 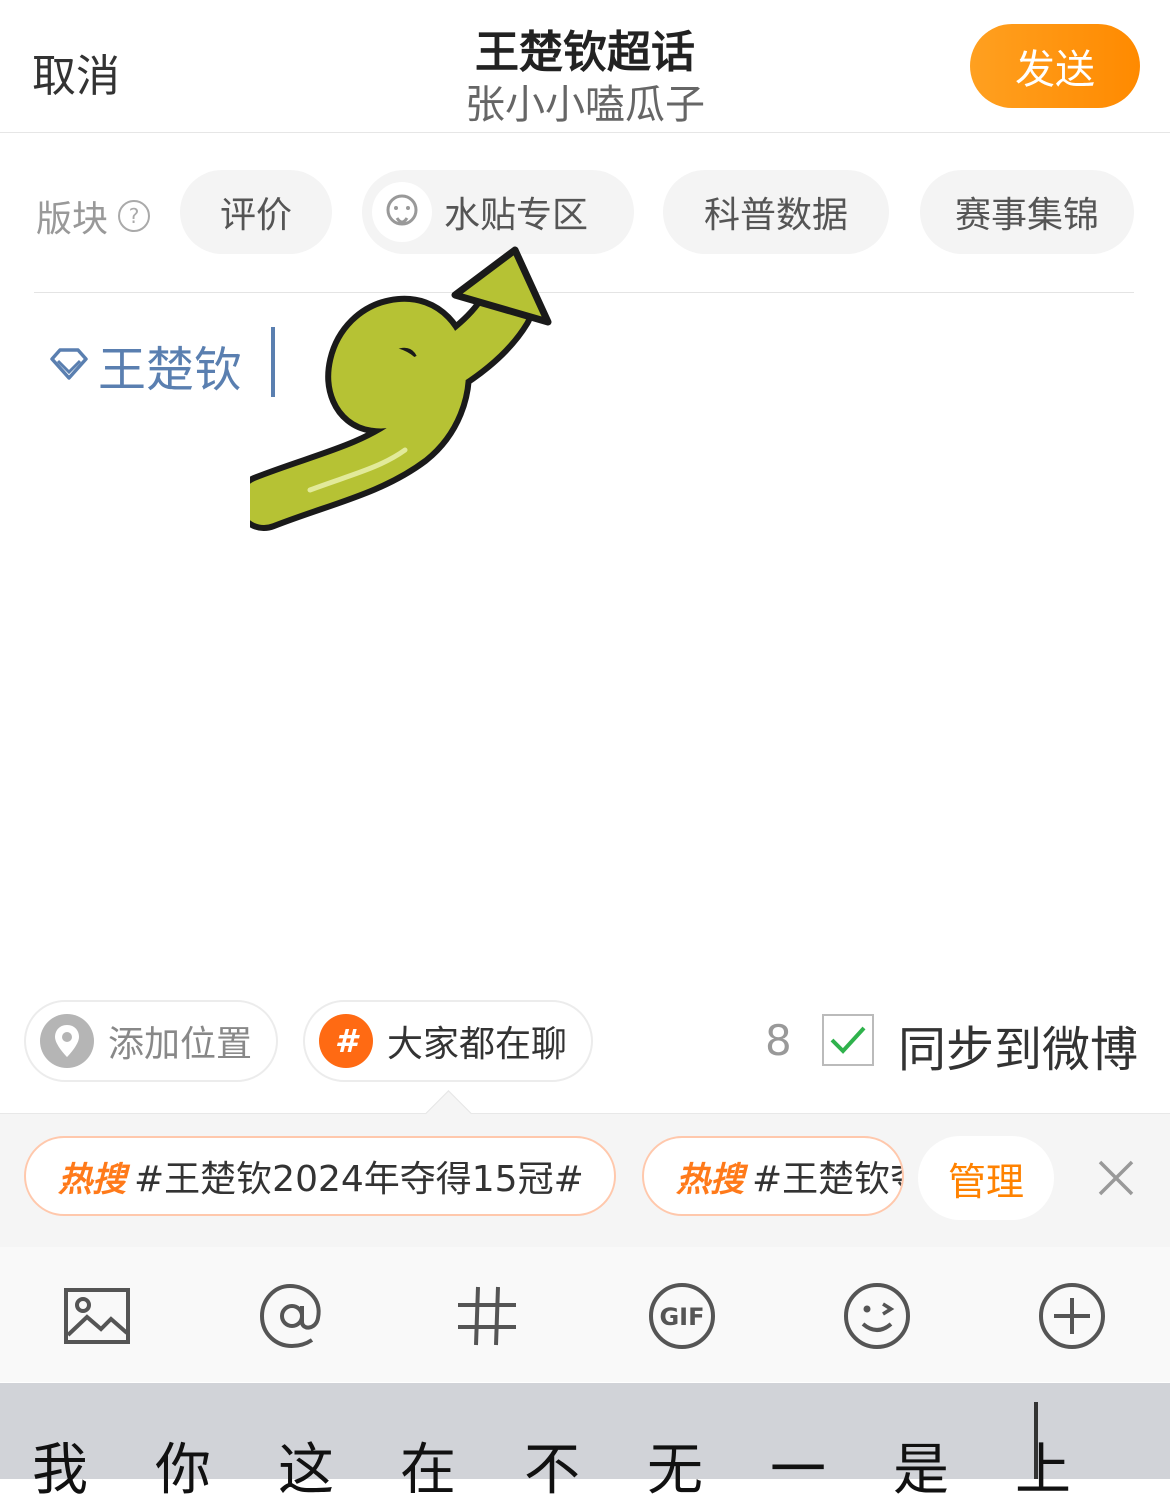 I want to click on plus-circle-icon, so click(x=1072, y=1316).